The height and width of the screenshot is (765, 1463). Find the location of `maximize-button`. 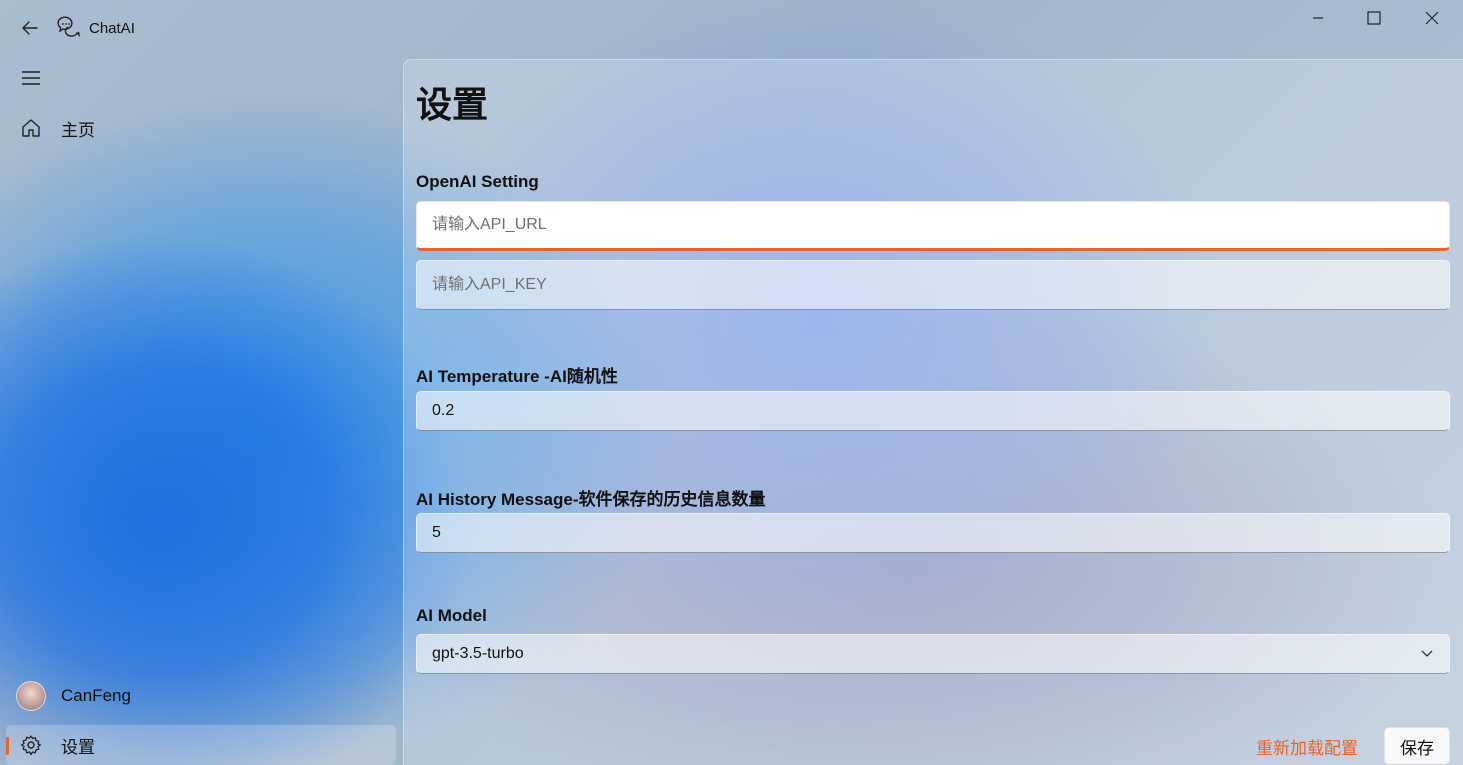

maximize-button is located at coordinates (1374, 18).